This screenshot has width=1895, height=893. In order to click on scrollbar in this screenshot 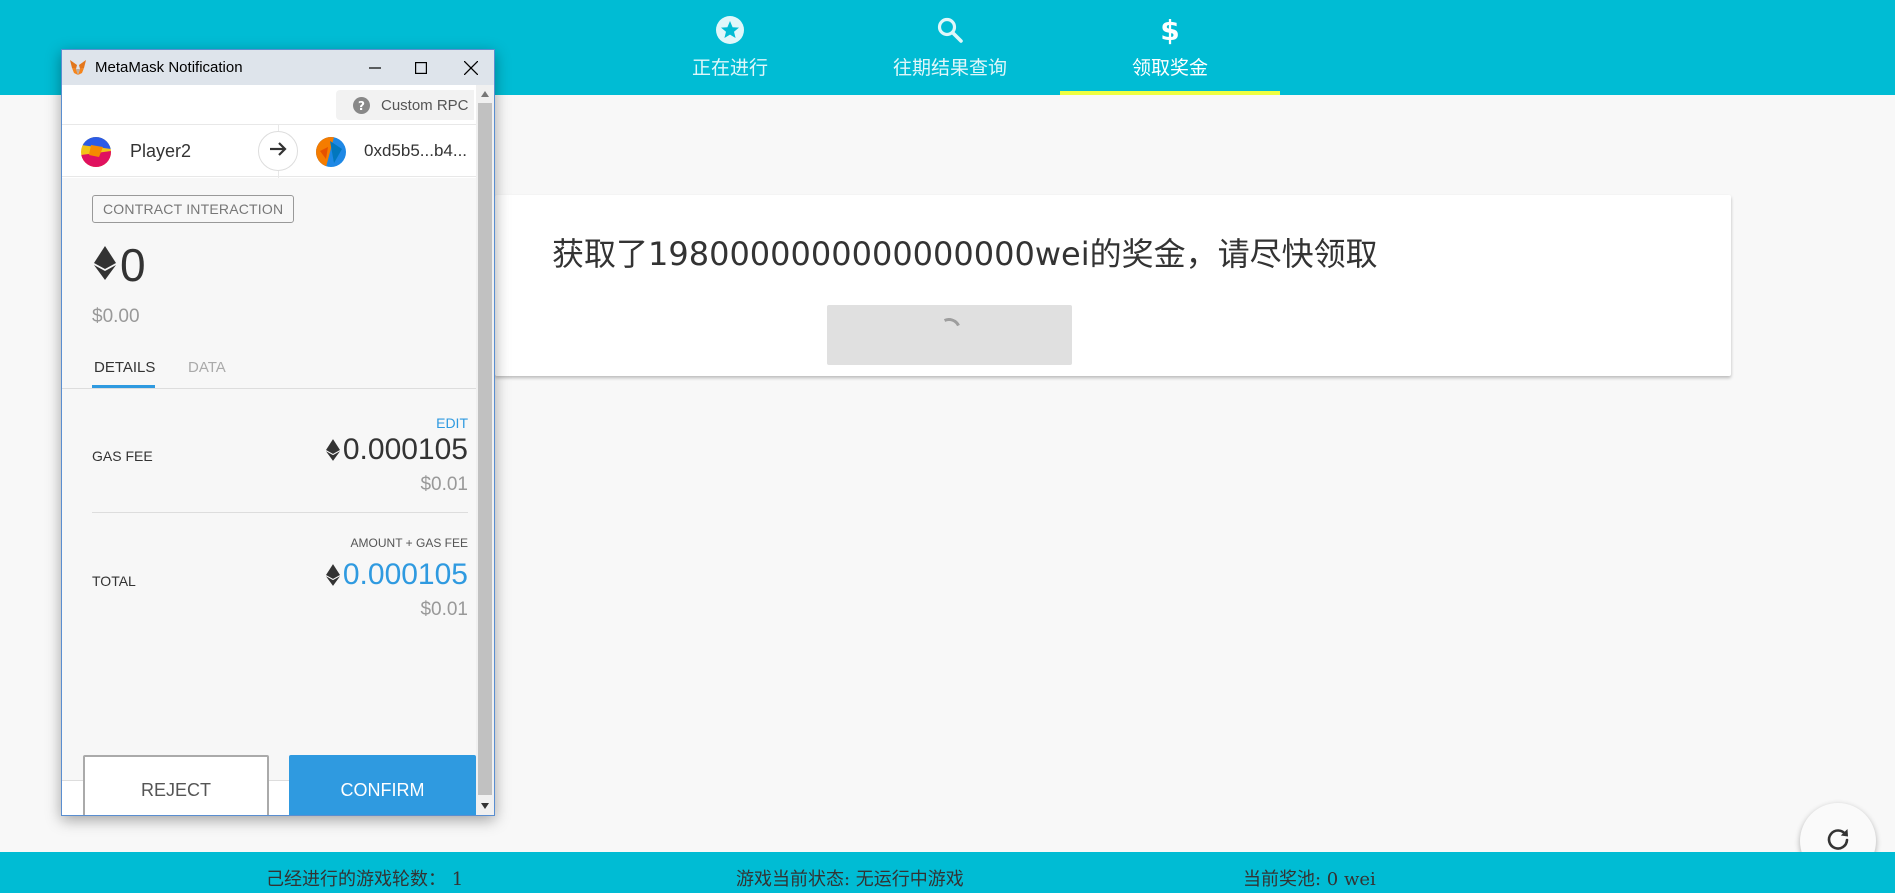, I will do `click(485, 450)`.